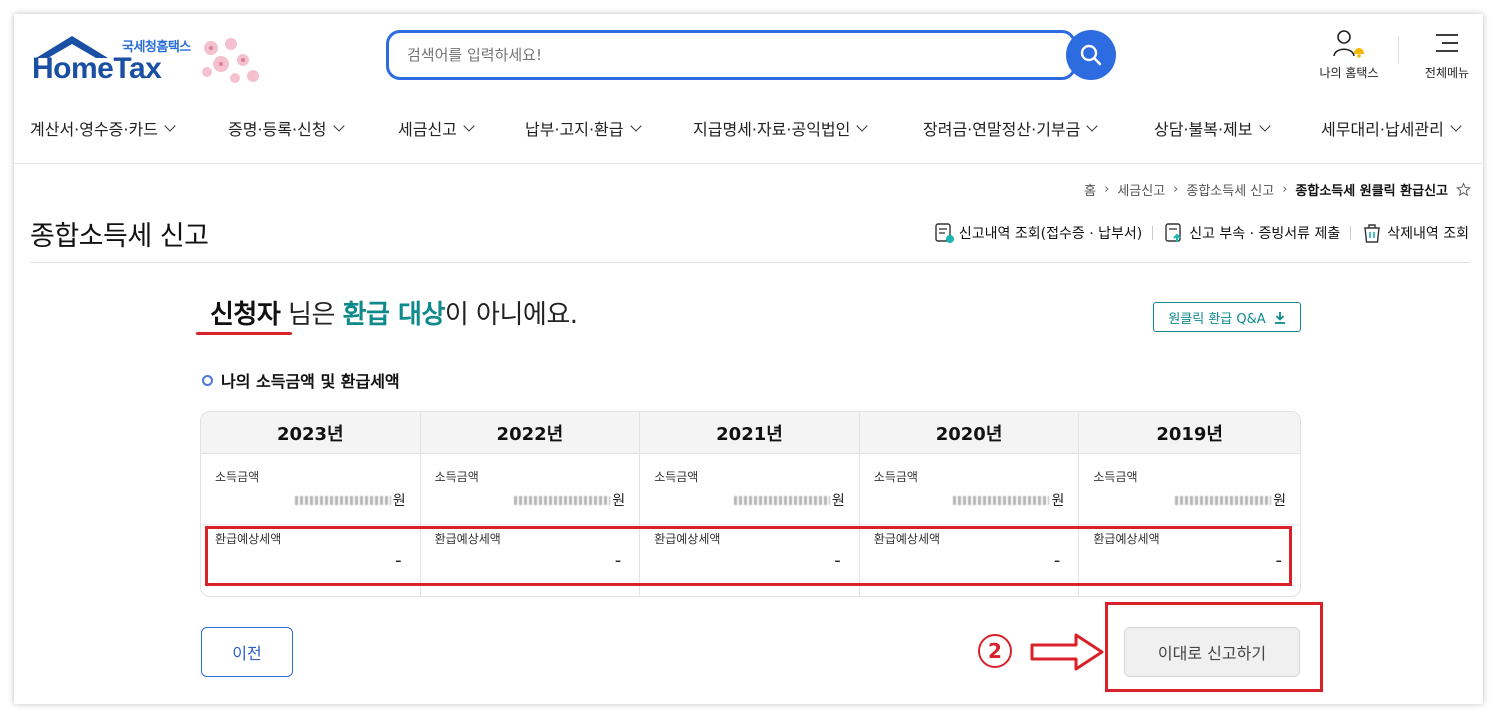 The width and height of the screenshot is (1497, 716). I want to click on breadcrumb-tax-filing: 세금신고, so click(1141, 189).